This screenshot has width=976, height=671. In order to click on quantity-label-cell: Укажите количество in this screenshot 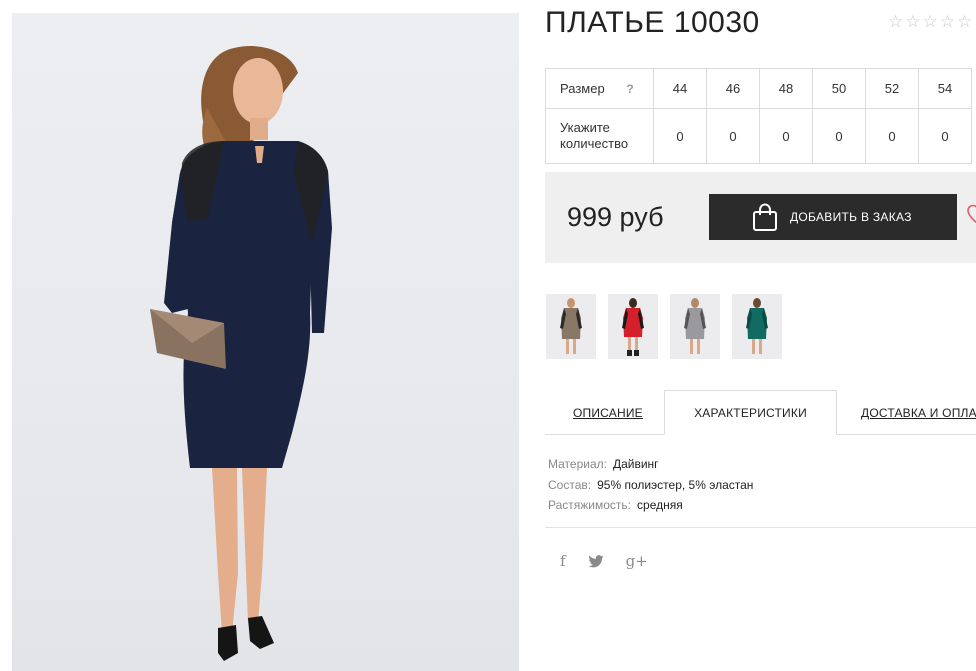, I will do `click(599, 136)`.